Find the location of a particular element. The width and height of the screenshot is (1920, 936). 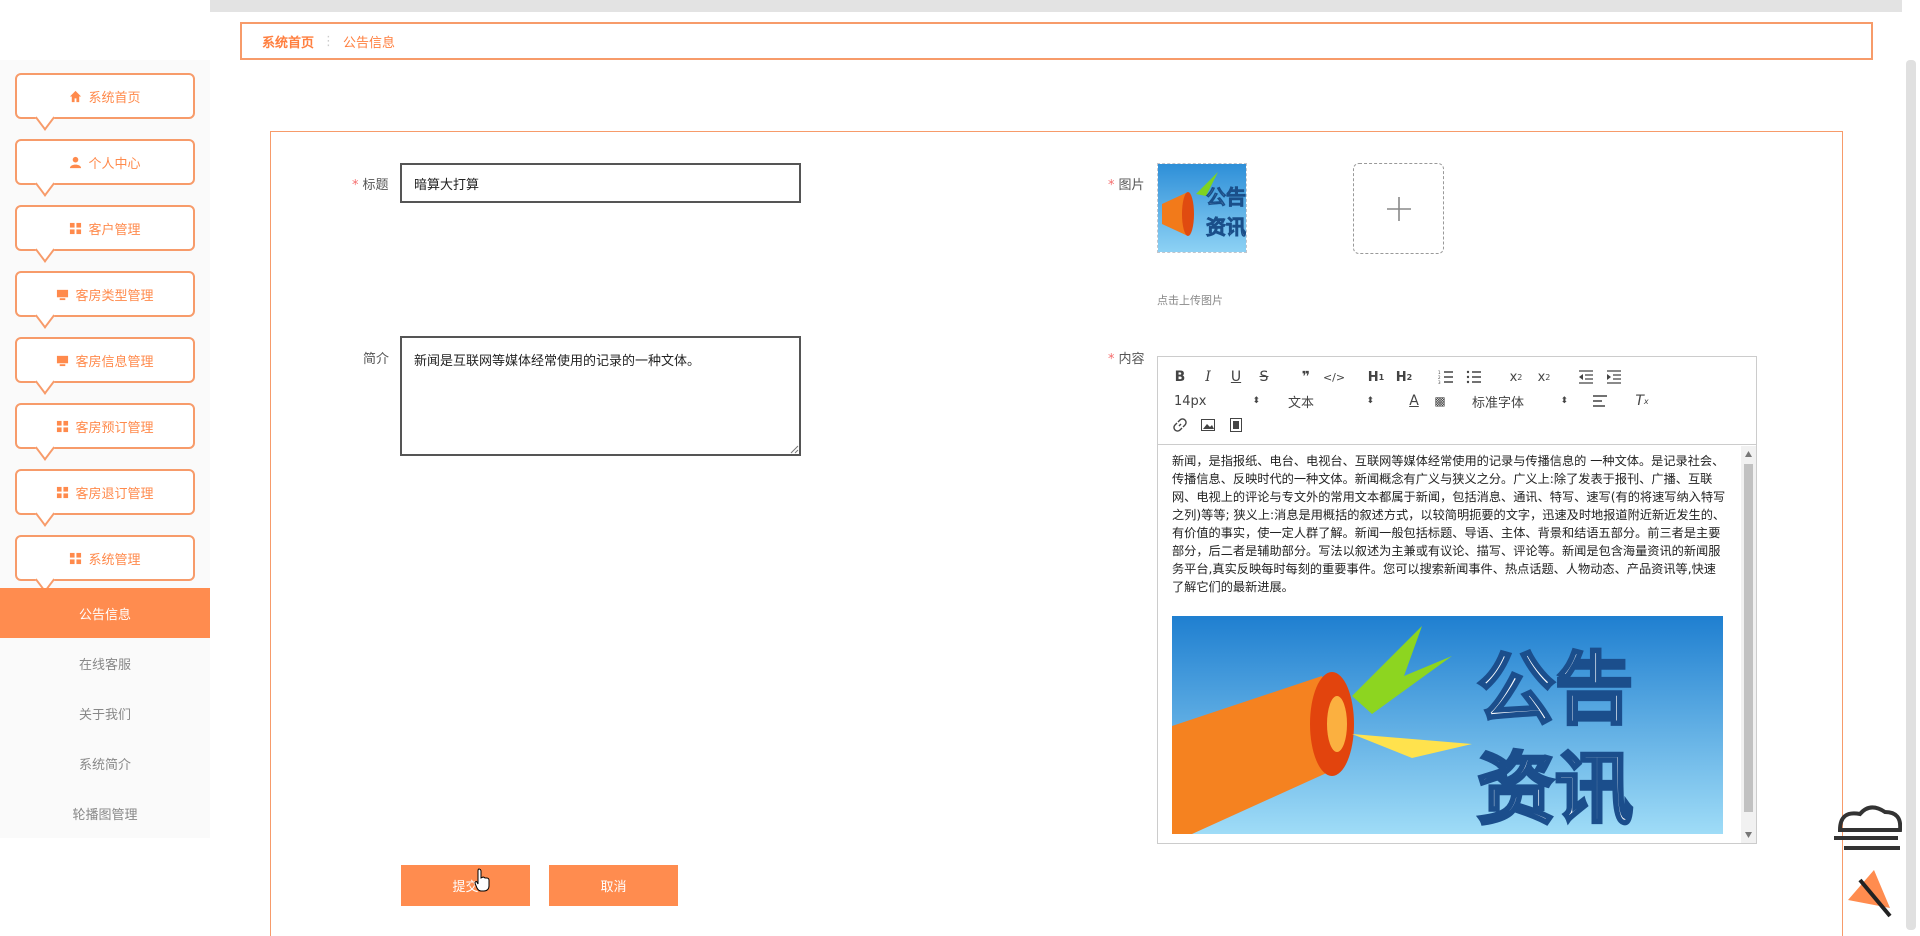

banner-text-line2: 资讯 is located at coordinates (1555, 789).